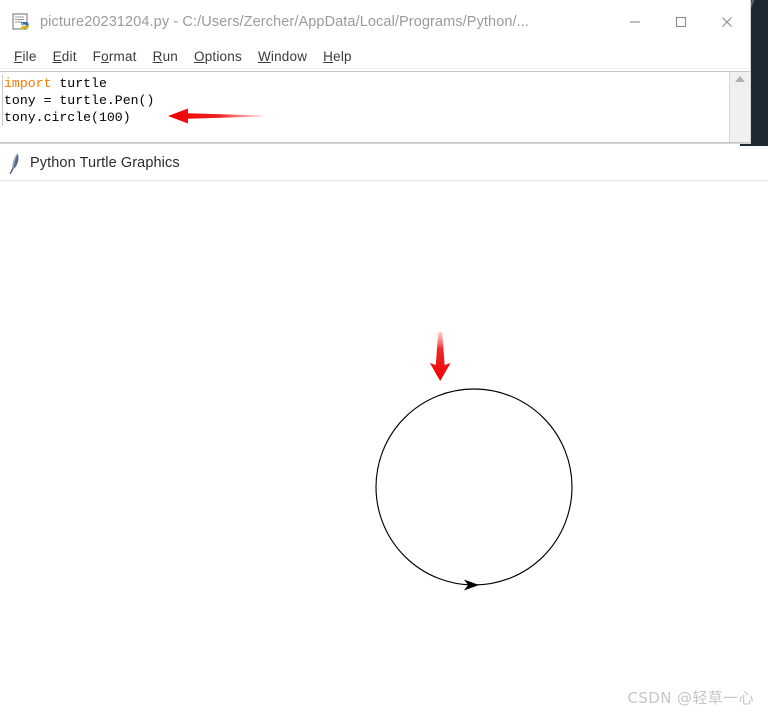  Describe the element at coordinates (69, 56) in the screenshot. I see `menu-edit-post: dit` at that location.